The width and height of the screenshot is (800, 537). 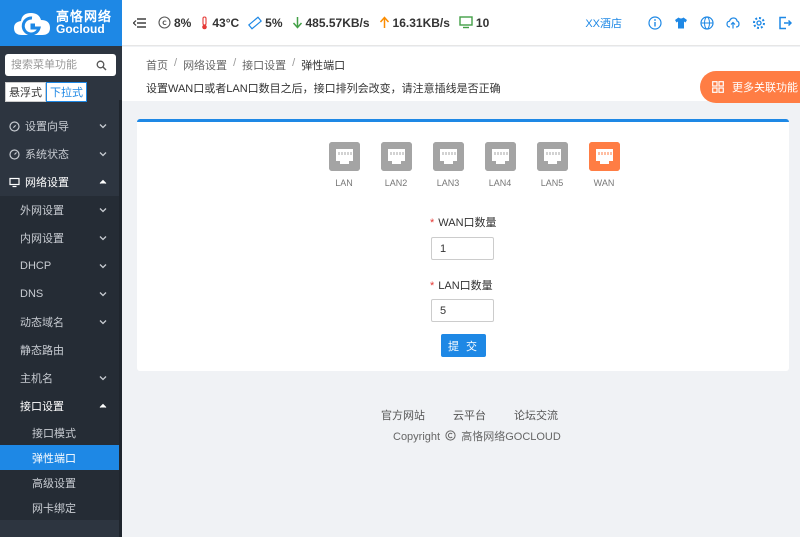 I want to click on more-button-label: 更多关联功能, so click(x=765, y=88).